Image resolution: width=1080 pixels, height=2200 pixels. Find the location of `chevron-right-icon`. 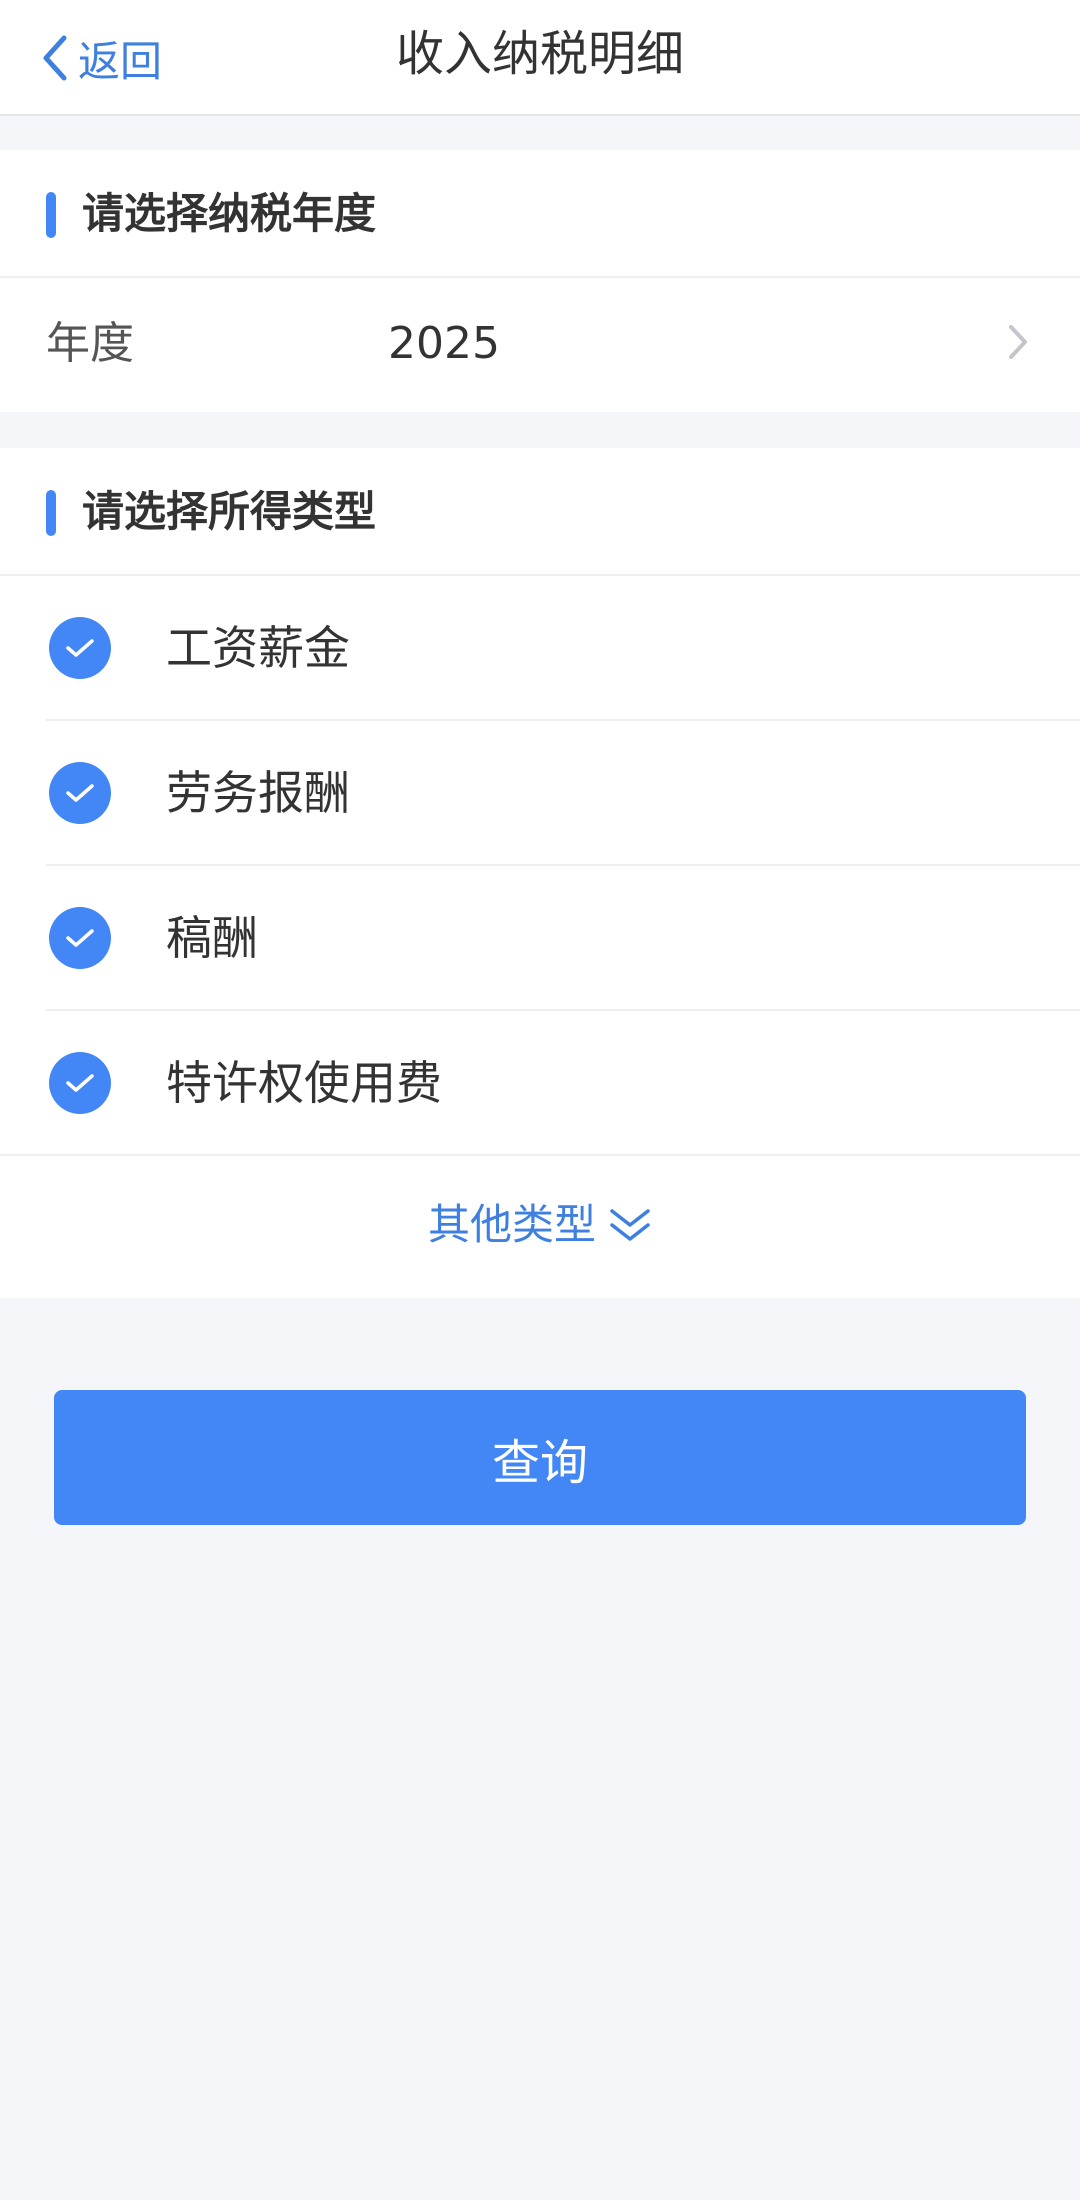

chevron-right-icon is located at coordinates (1018, 342).